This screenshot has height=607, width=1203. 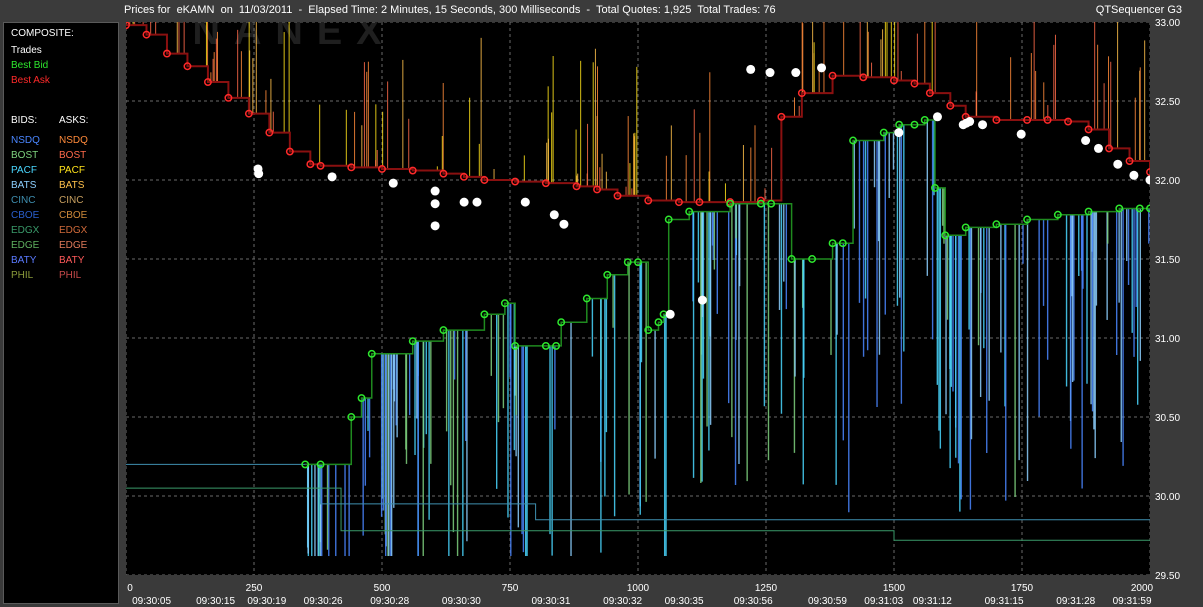 I want to click on y-tick-label: 32.00, so click(x=1168, y=181).